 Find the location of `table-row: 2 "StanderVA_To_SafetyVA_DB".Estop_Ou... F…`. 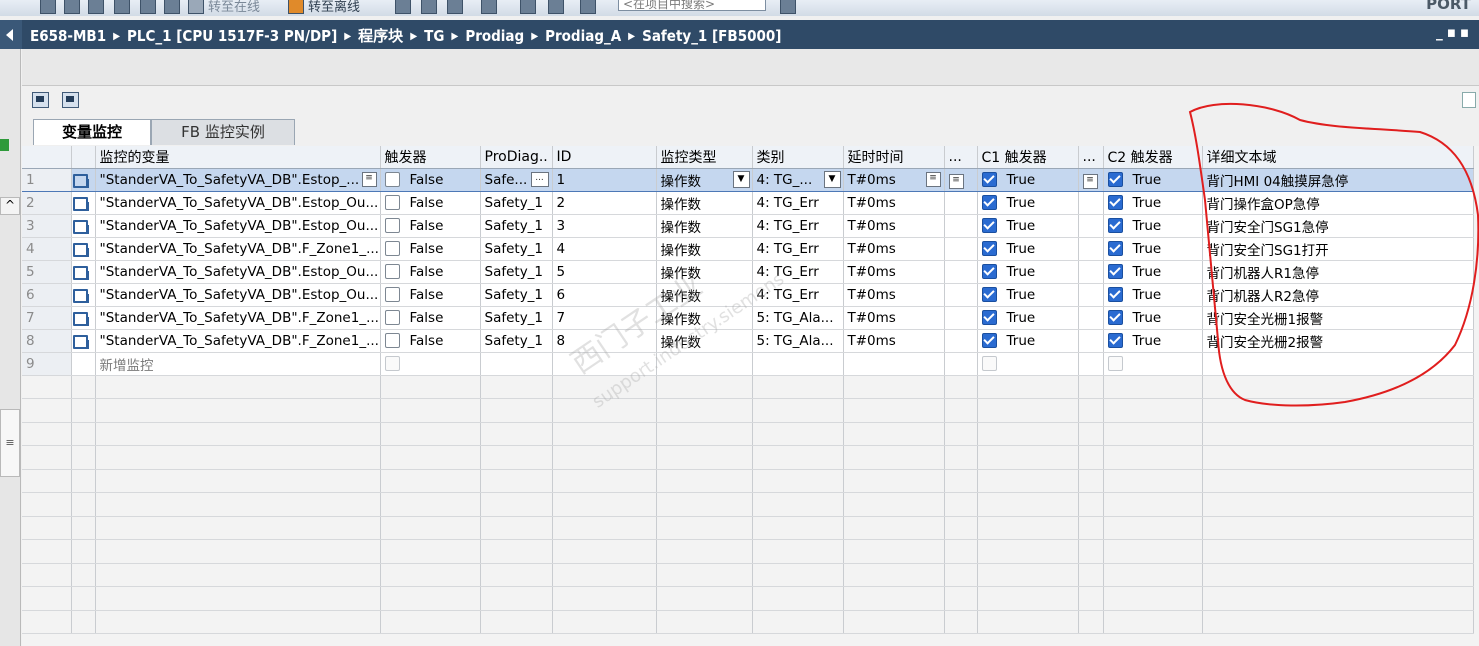

table-row: 2 "StanderVA_To_SafetyVA_DB".Estop_Ou... F… is located at coordinates (748, 203).